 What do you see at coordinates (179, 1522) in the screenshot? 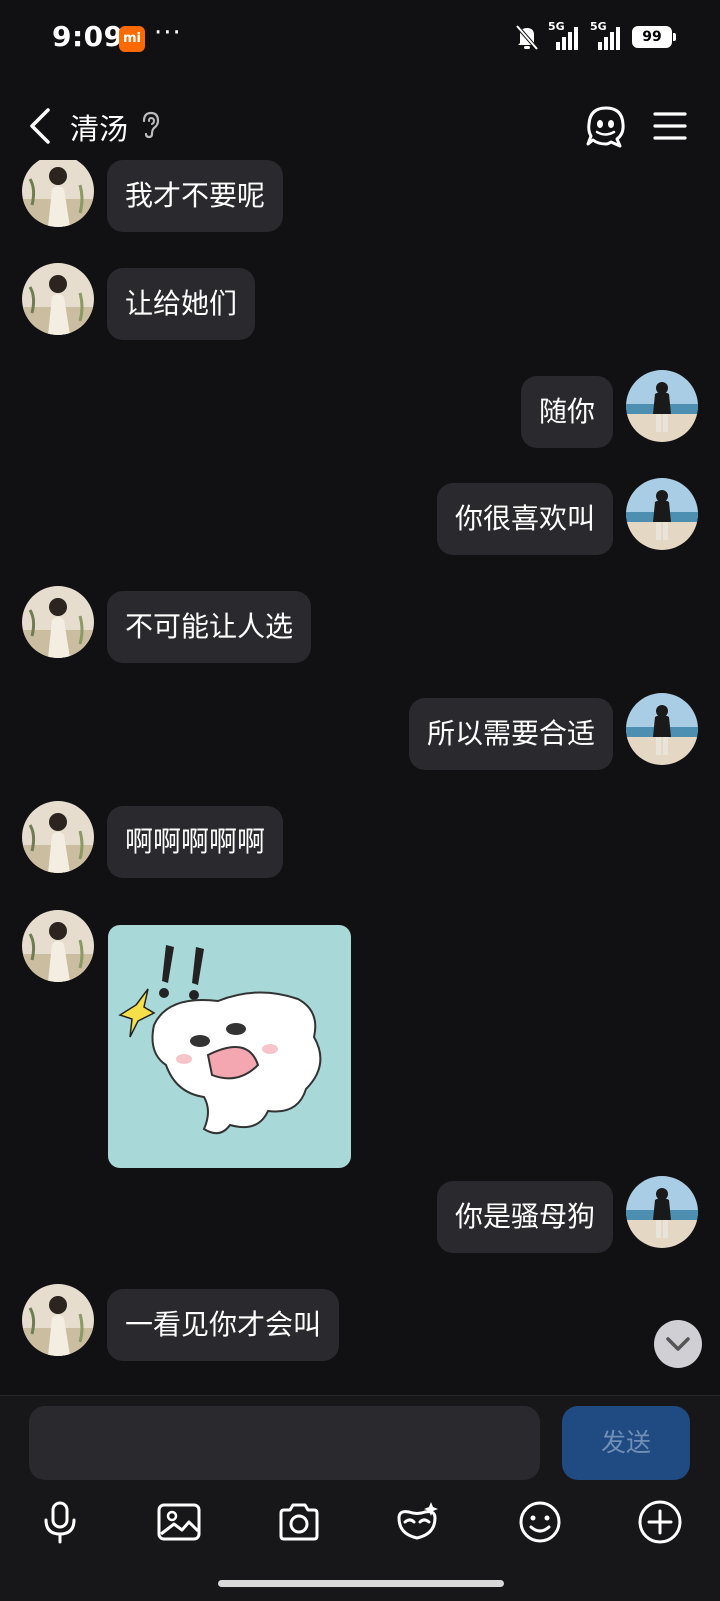
I see `image-icon` at bounding box center [179, 1522].